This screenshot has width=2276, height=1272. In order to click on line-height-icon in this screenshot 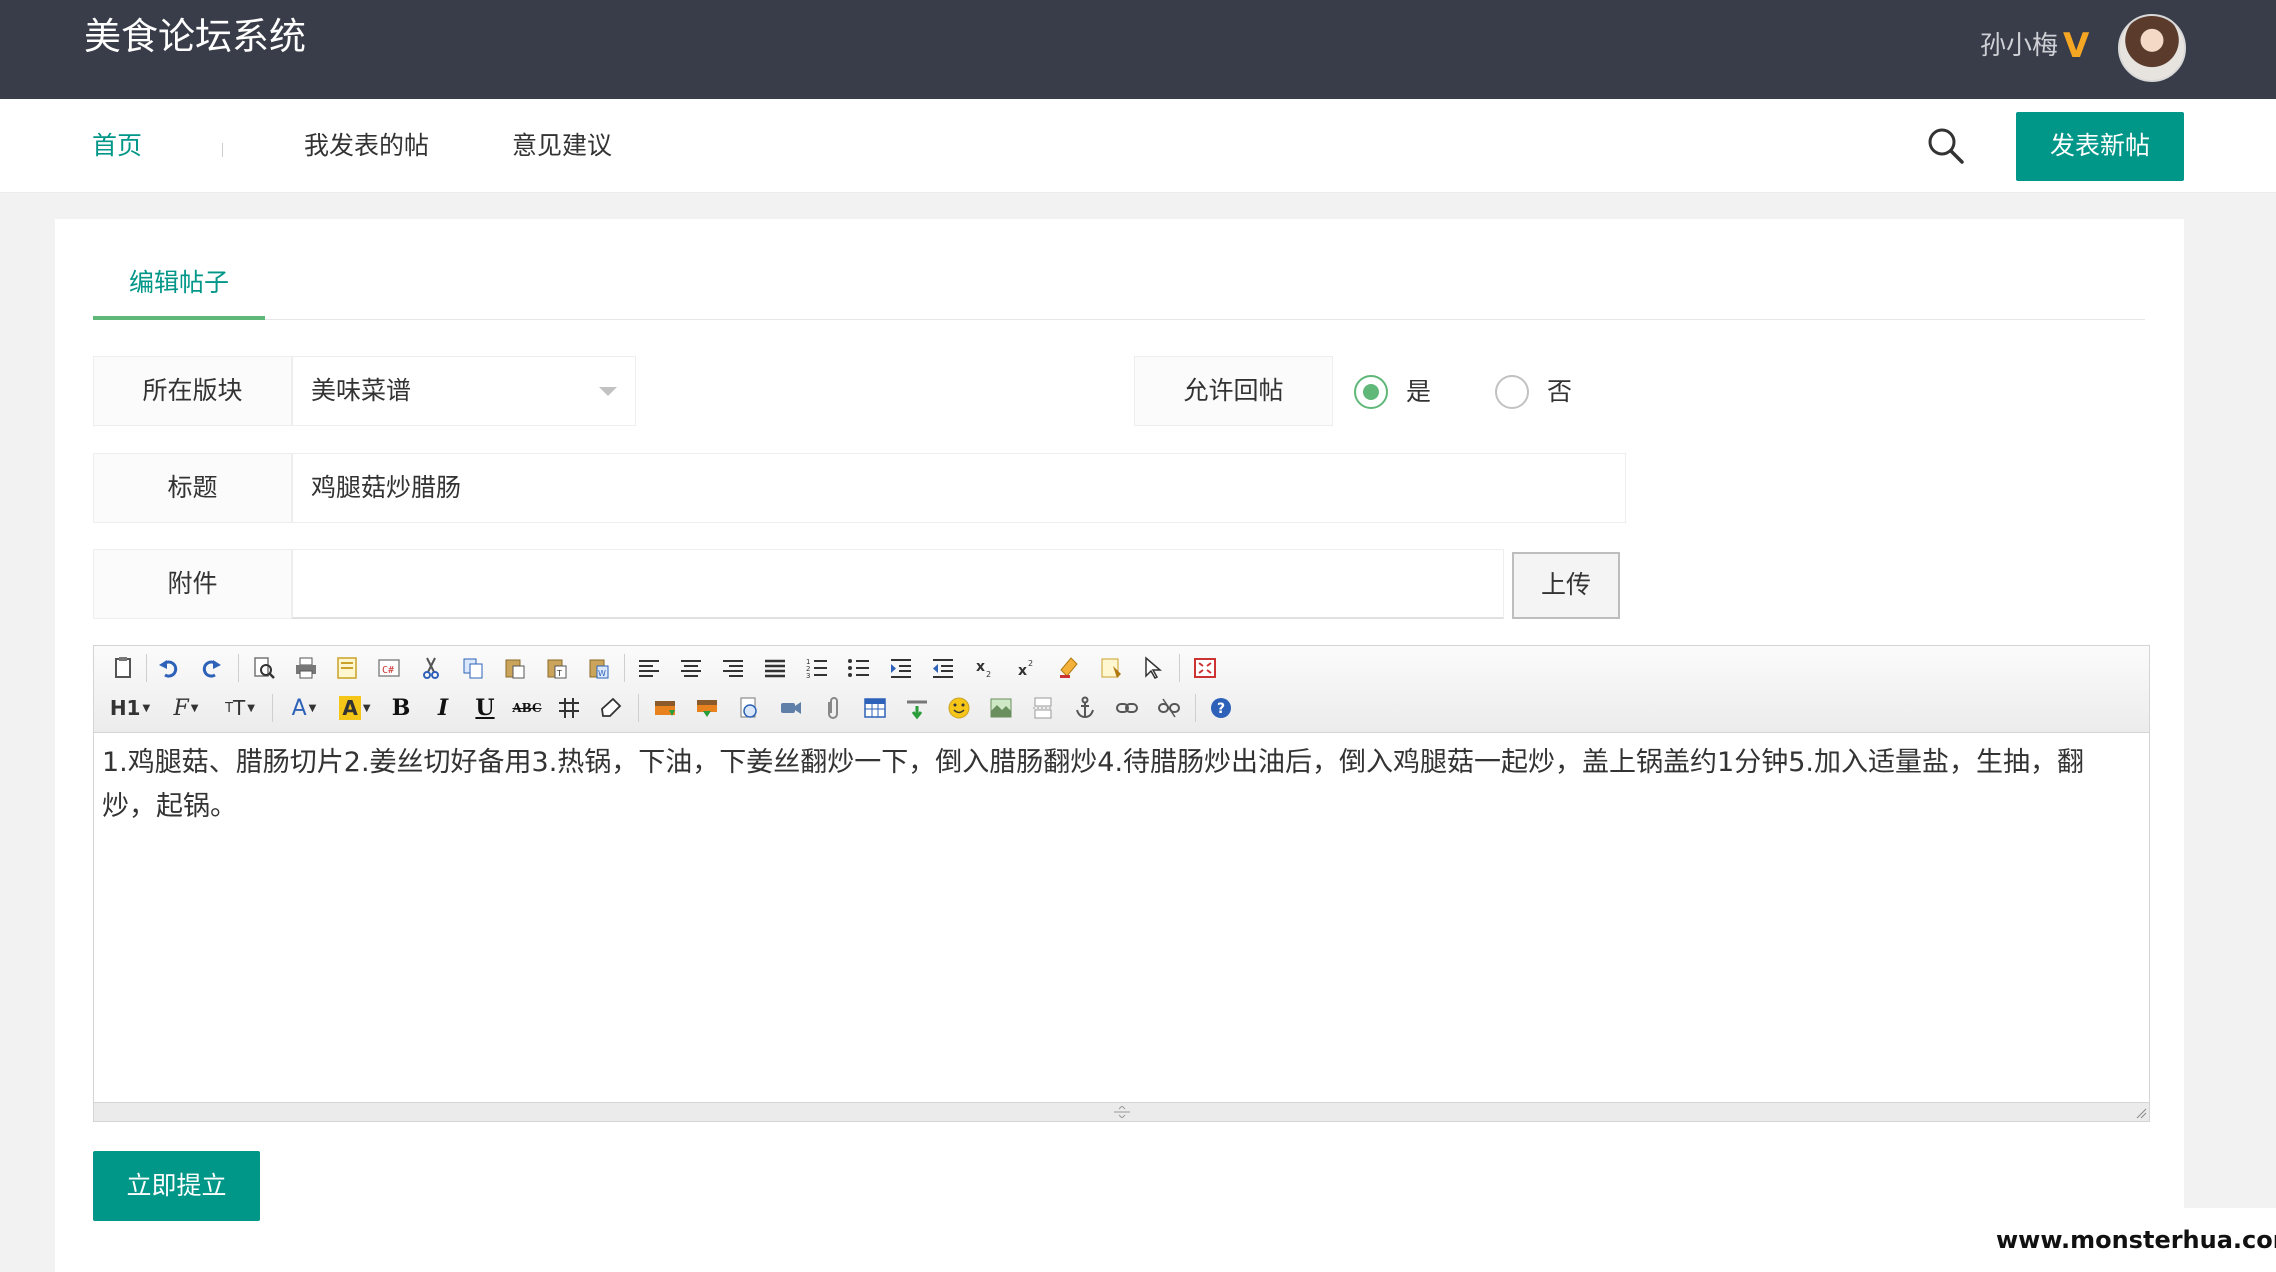, I will do `click(569, 708)`.